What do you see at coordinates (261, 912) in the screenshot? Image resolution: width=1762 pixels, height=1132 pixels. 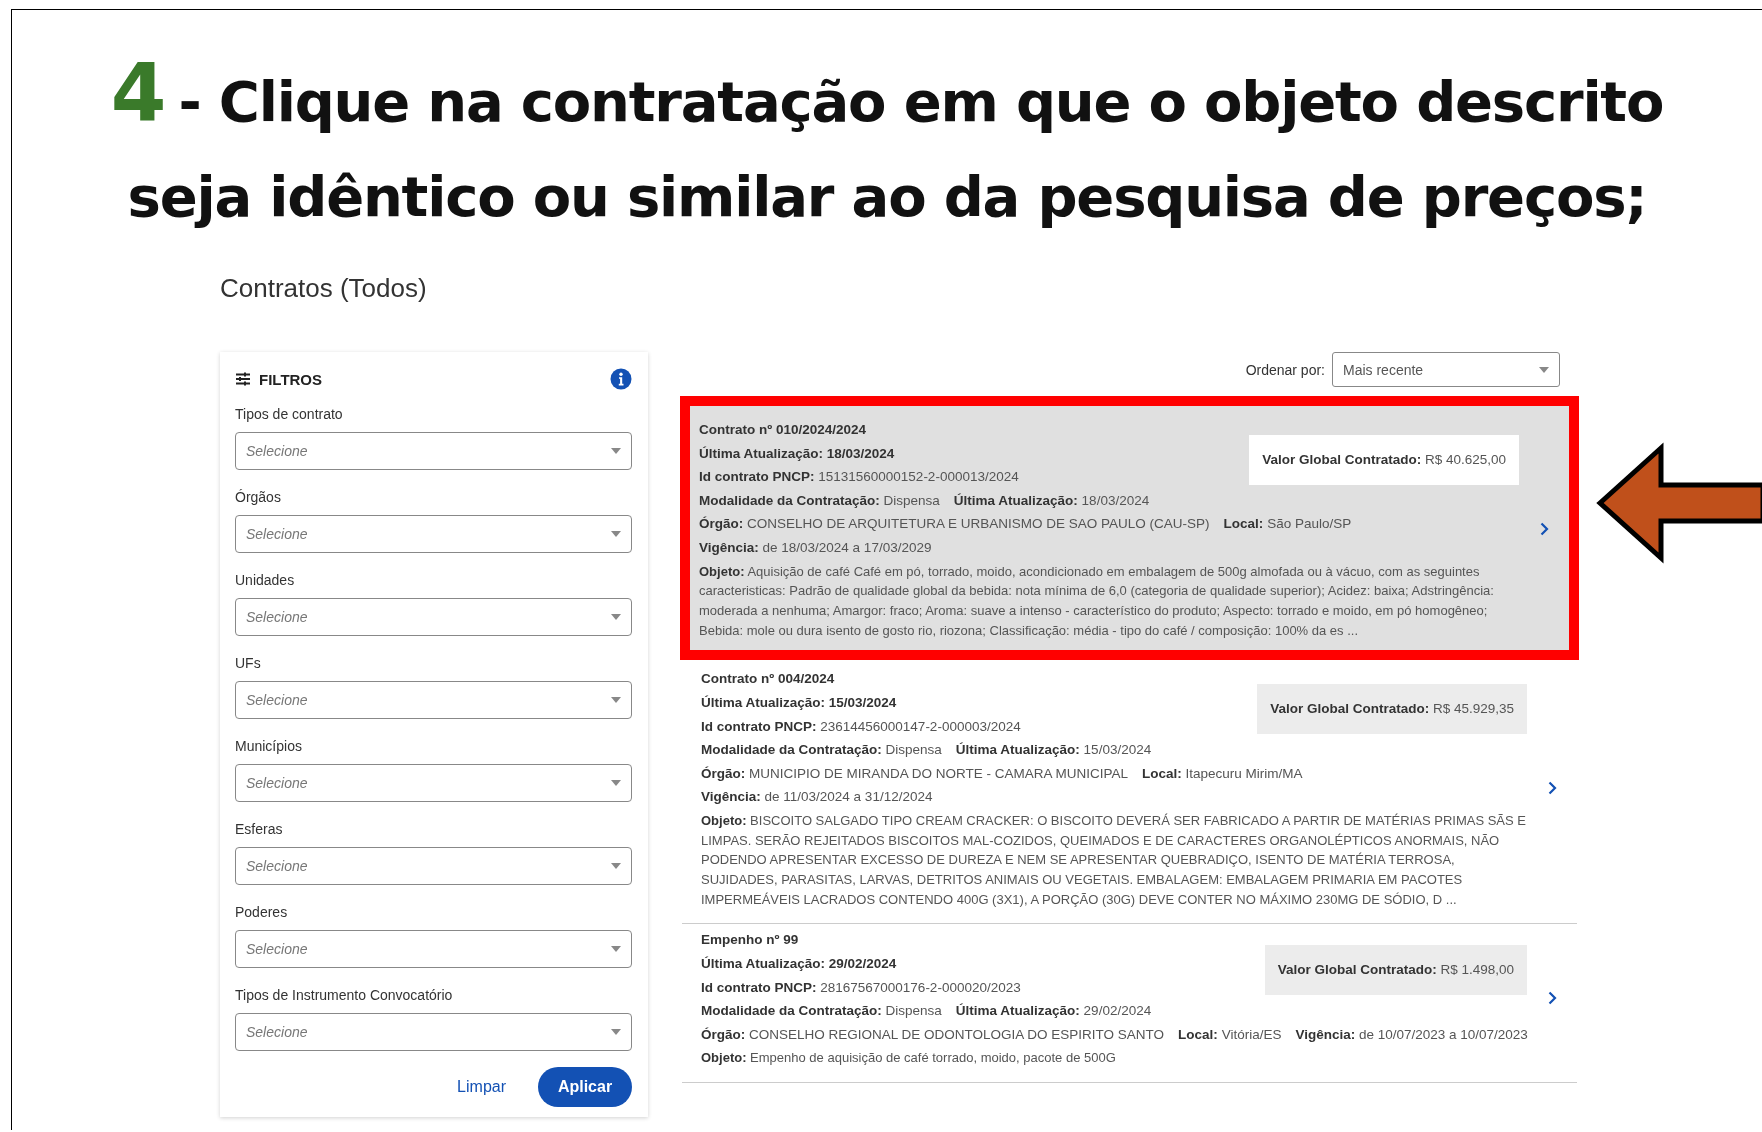 I see `filter-label: Poderes` at bounding box center [261, 912].